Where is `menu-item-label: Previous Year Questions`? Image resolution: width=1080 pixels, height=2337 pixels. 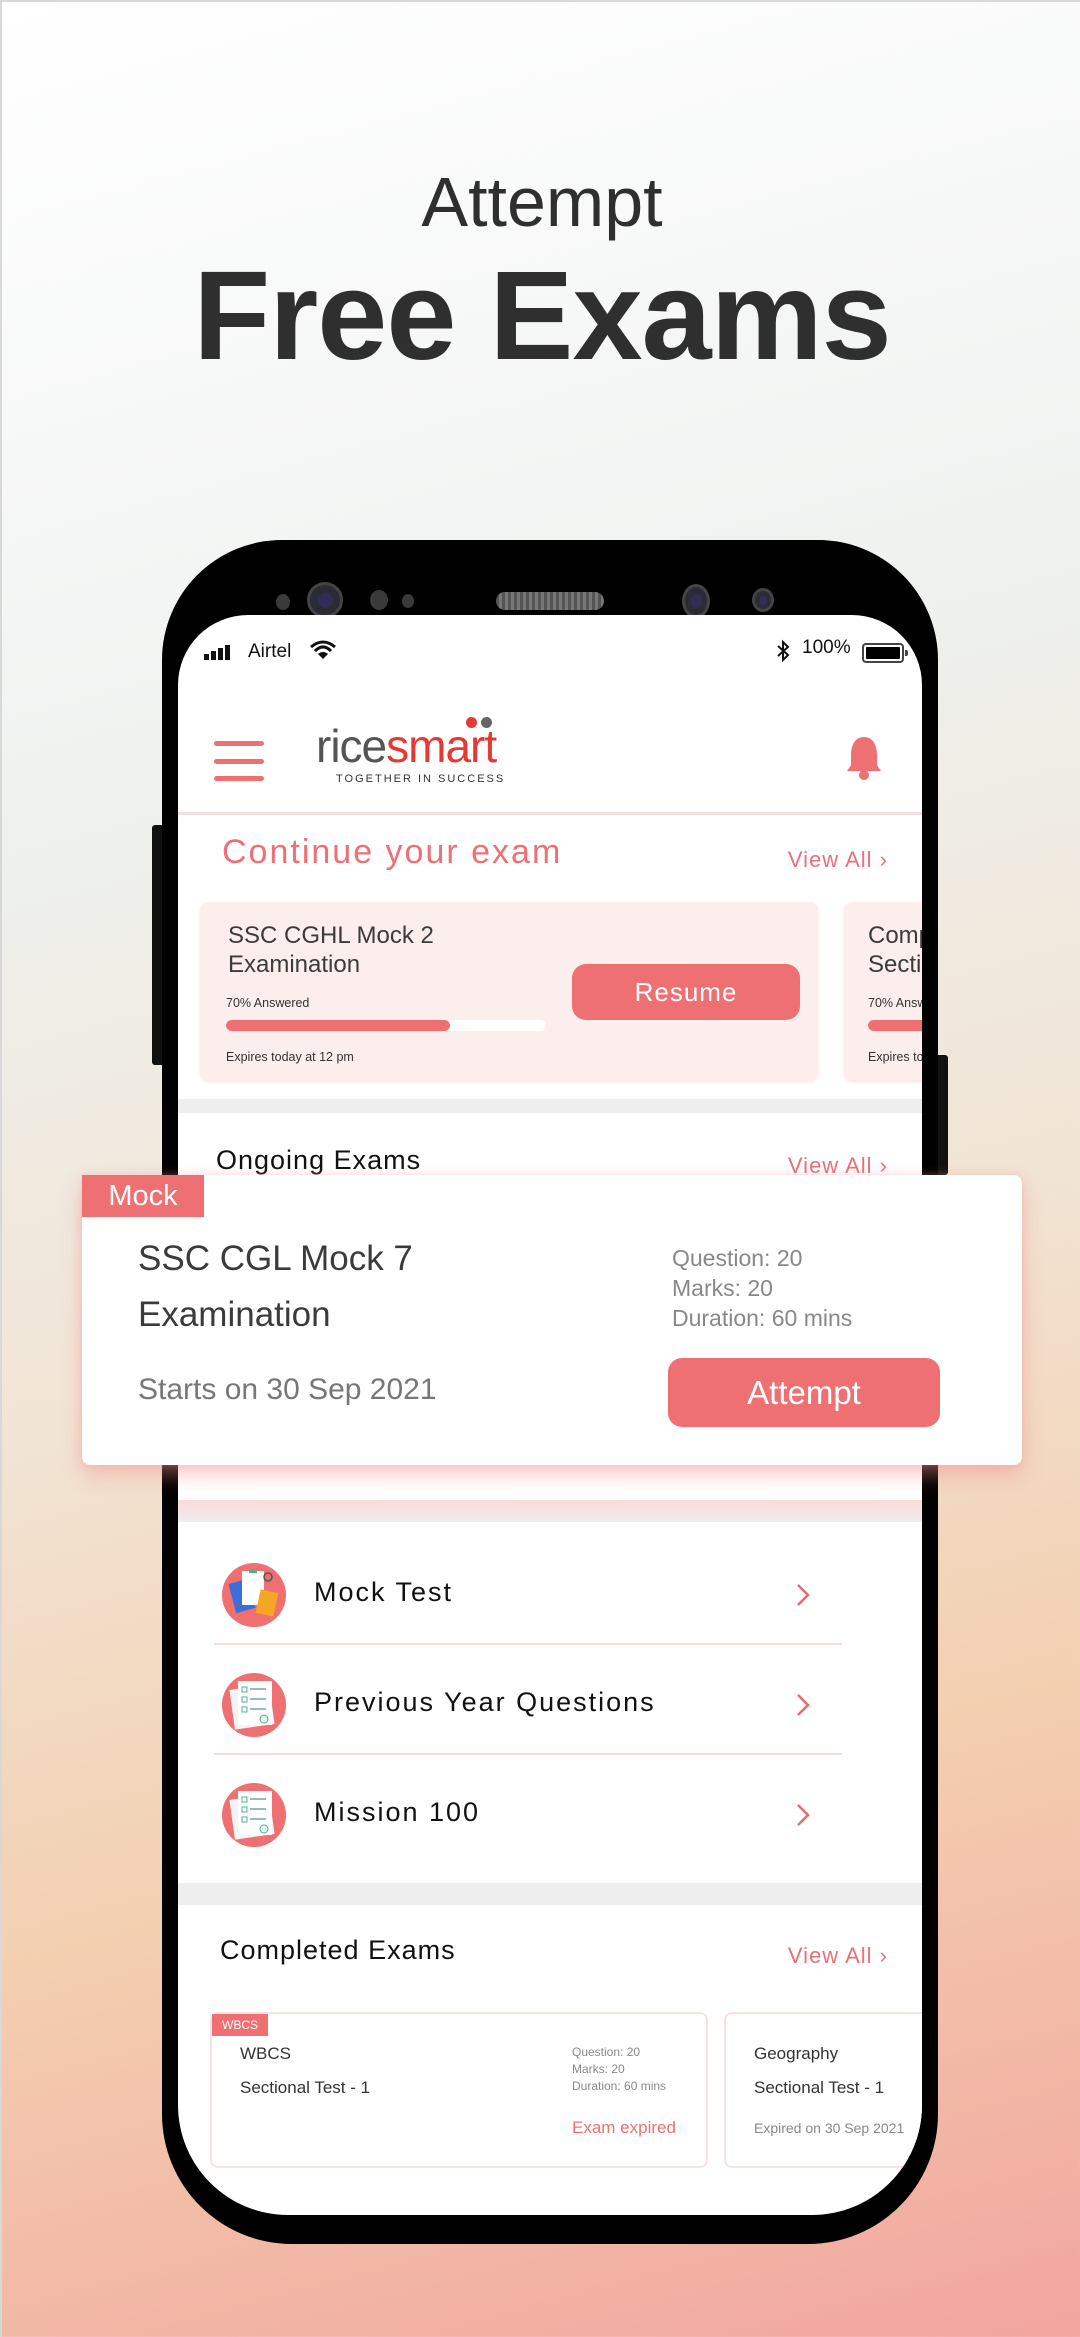
menu-item-label: Previous Year Questions is located at coordinates (485, 1702).